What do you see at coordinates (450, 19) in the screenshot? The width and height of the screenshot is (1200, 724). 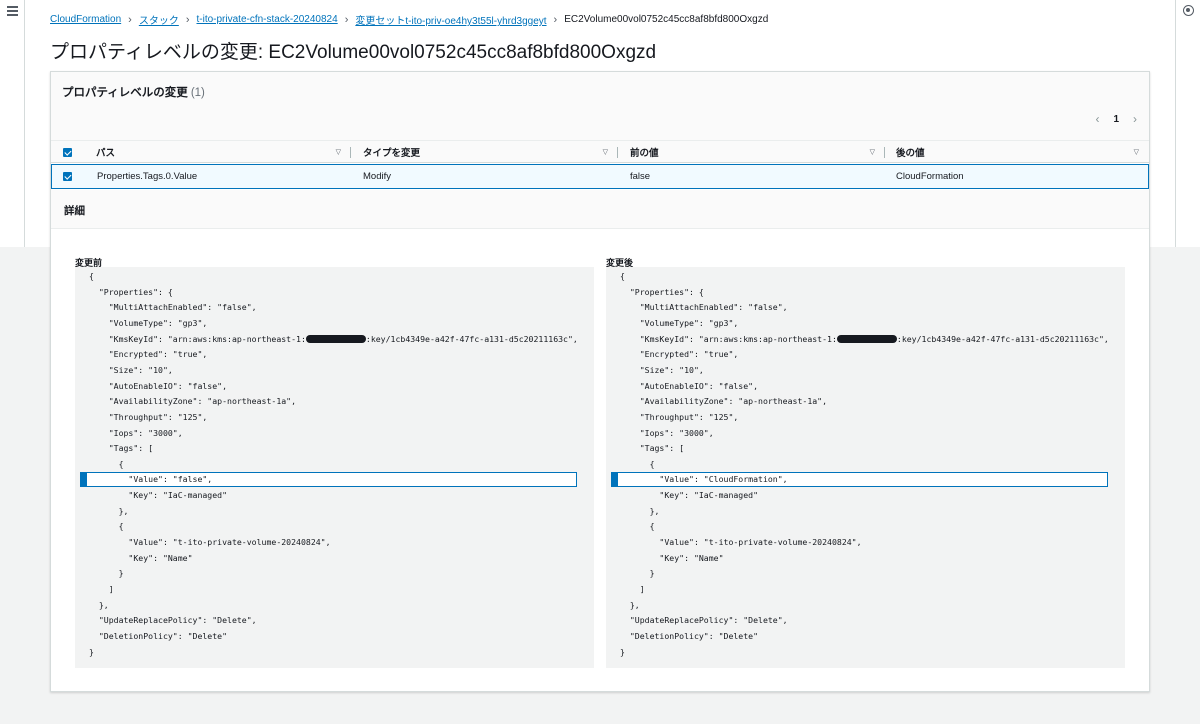 I see `breadcrumb-changeset: 変更セットt-ito-priv-oe4hy3t55l-yhrd3ggeyt` at bounding box center [450, 19].